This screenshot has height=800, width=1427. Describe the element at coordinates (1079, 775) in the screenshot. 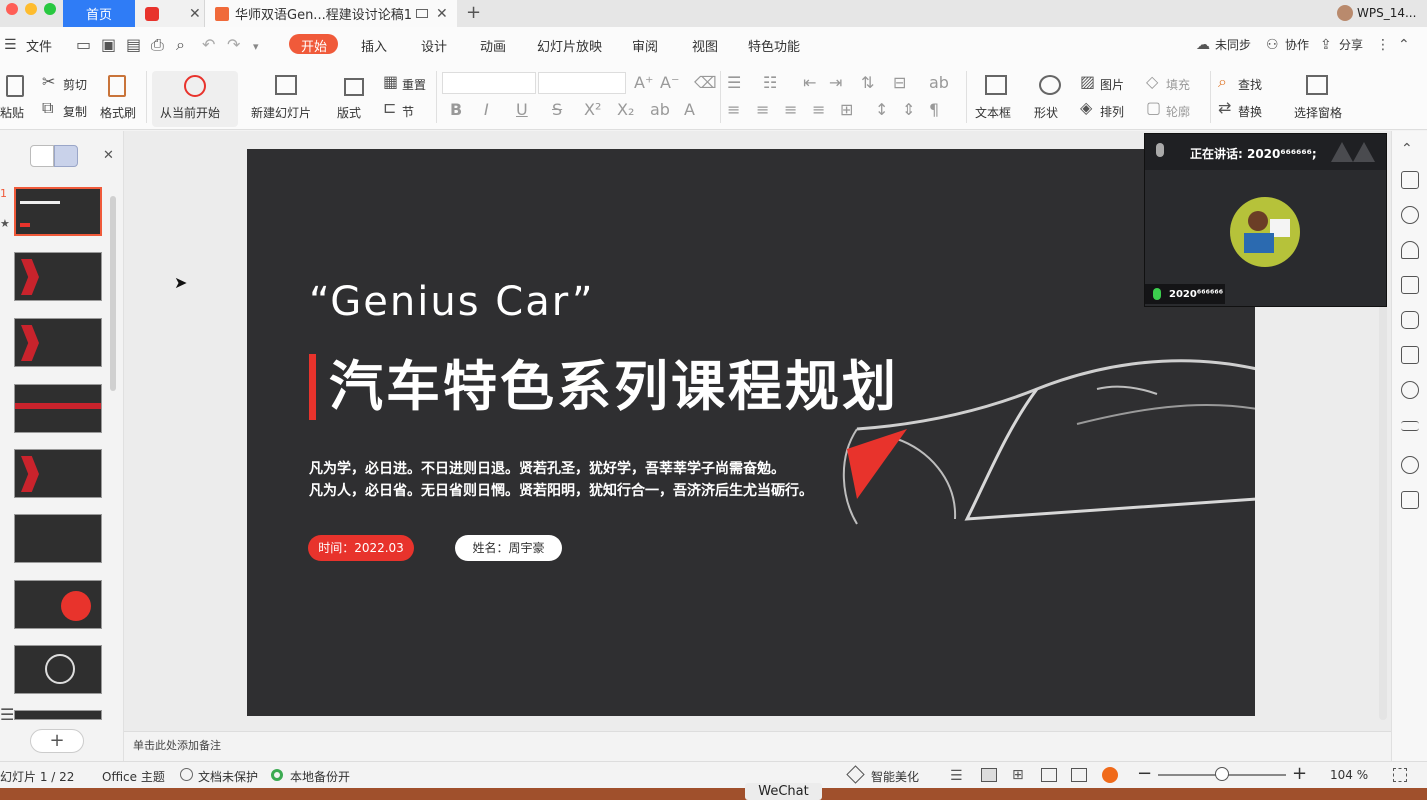

I see `presenter-view-icon` at that location.